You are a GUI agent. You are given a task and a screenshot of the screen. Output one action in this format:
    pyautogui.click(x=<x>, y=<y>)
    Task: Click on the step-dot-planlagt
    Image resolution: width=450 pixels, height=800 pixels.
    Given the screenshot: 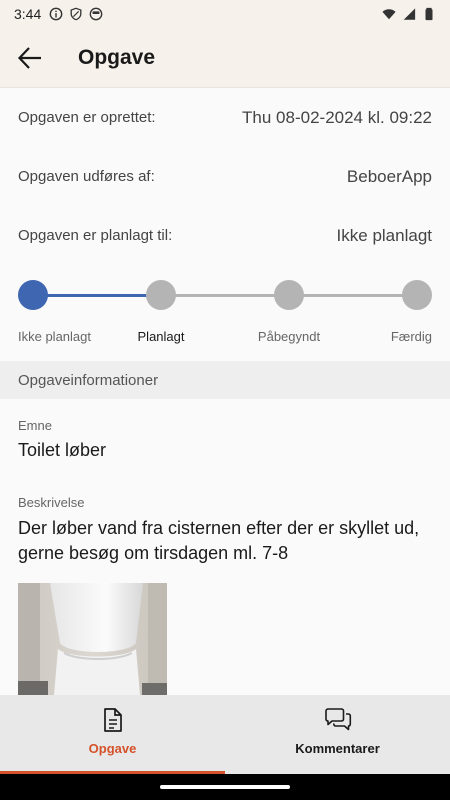 What is the action you would take?
    pyautogui.click(x=161, y=295)
    